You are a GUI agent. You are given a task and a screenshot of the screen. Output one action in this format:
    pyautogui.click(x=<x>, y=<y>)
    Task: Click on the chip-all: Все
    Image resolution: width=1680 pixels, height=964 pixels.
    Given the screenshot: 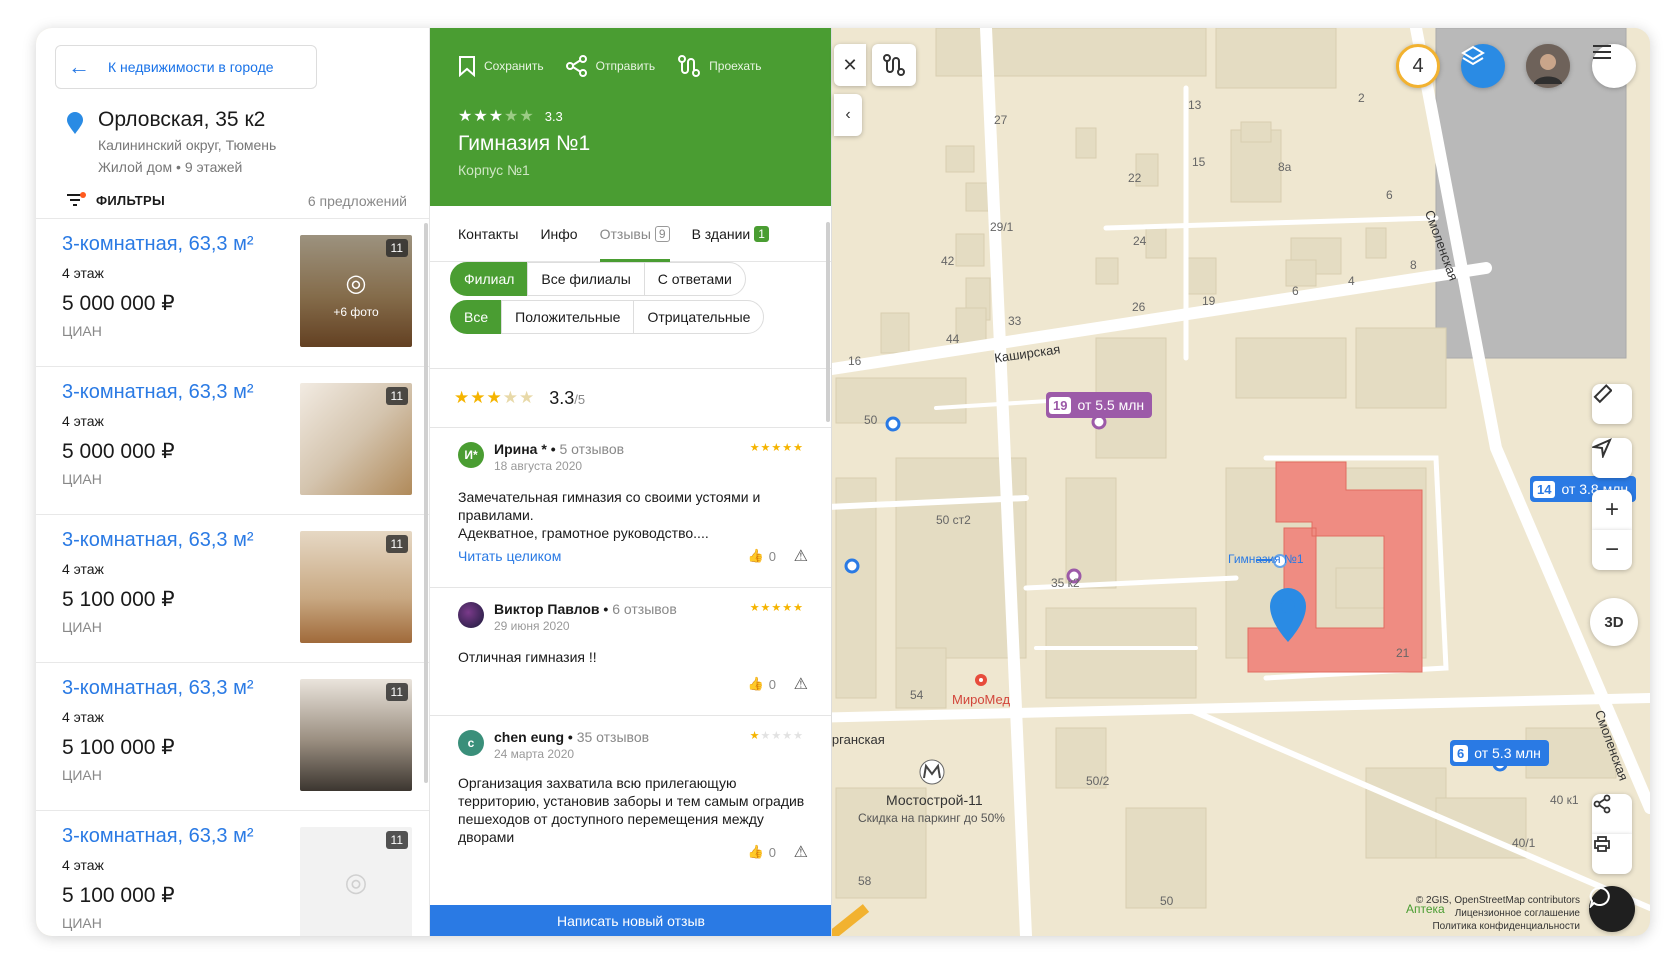 What is the action you would take?
    pyautogui.click(x=476, y=317)
    